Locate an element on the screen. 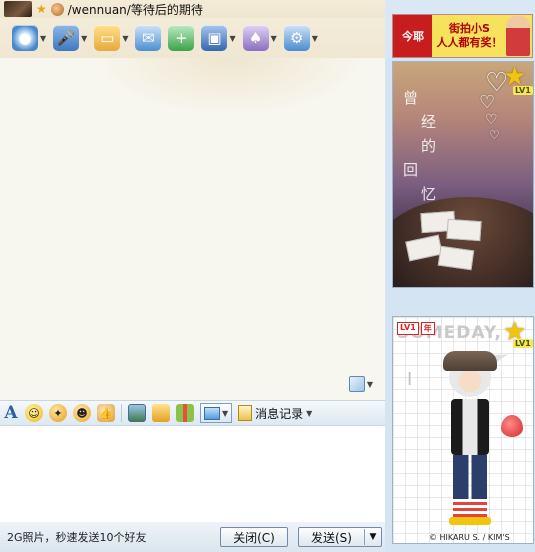 Image resolution: width=535 pixels, height=552 pixels. contact-title: /wennuan/等待后的期待 is located at coordinates (135, 9).